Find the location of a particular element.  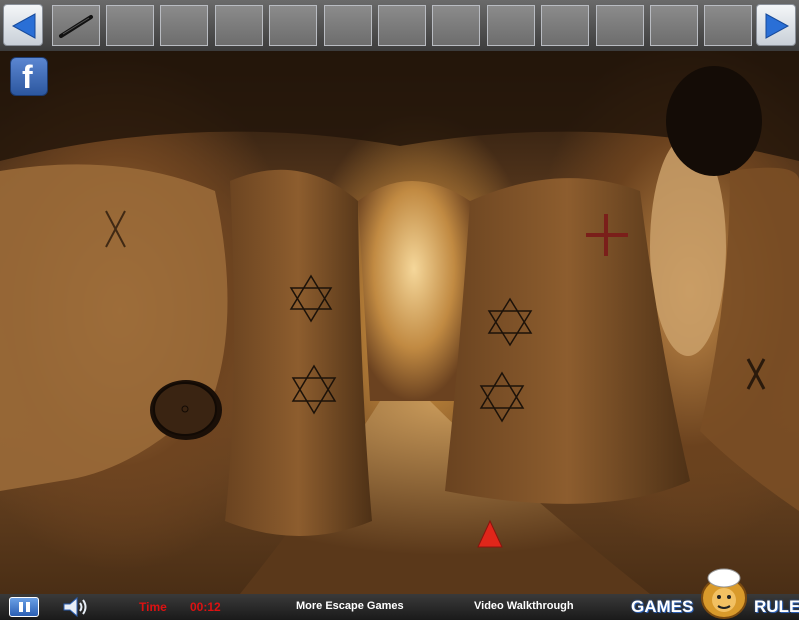

inventory-bar is located at coordinates (399, 25).